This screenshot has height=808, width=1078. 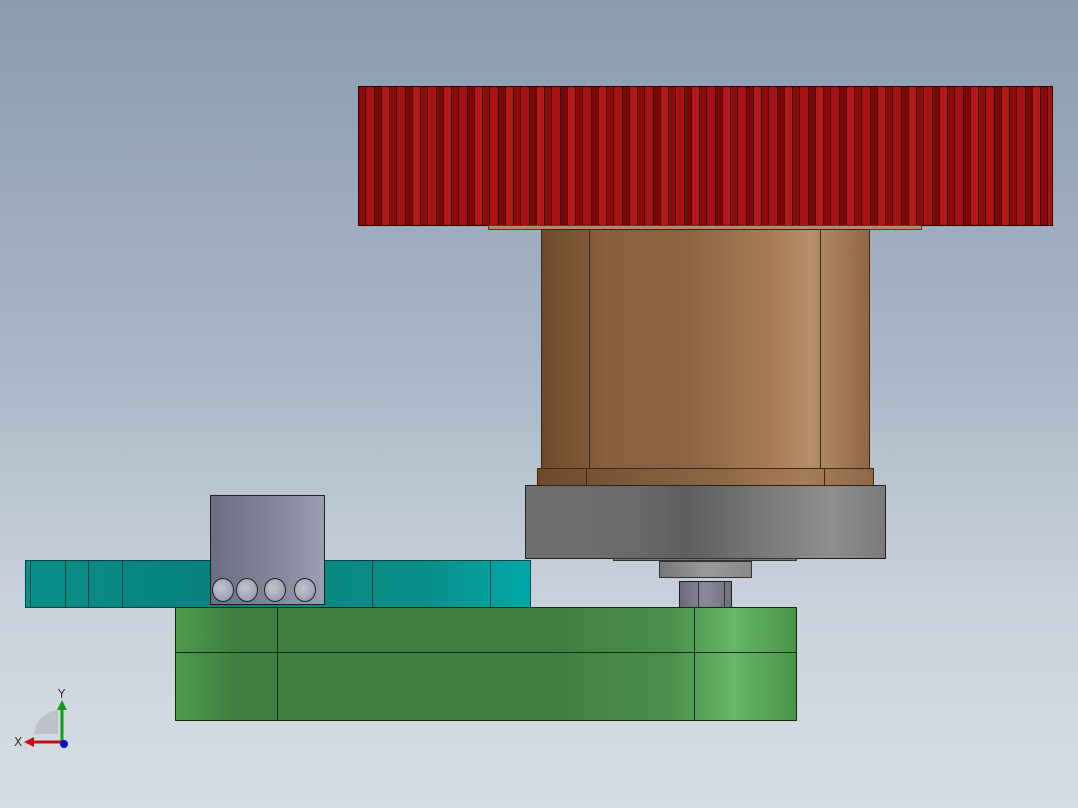 What do you see at coordinates (820, 358) in the screenshot?
I see `housing-edge-right` at bounding box center [820, 358].